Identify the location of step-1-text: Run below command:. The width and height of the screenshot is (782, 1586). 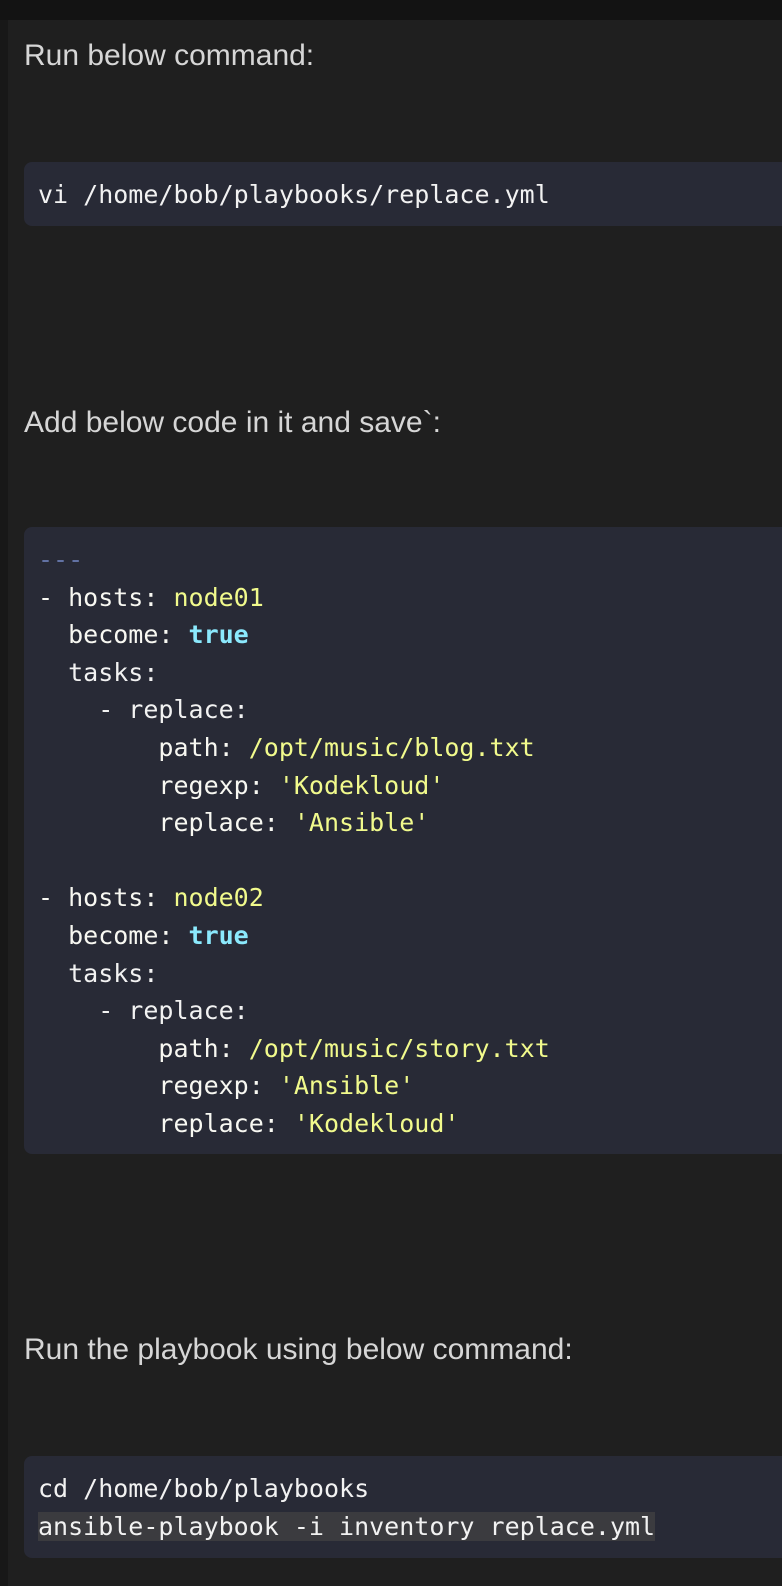
(169, 55).